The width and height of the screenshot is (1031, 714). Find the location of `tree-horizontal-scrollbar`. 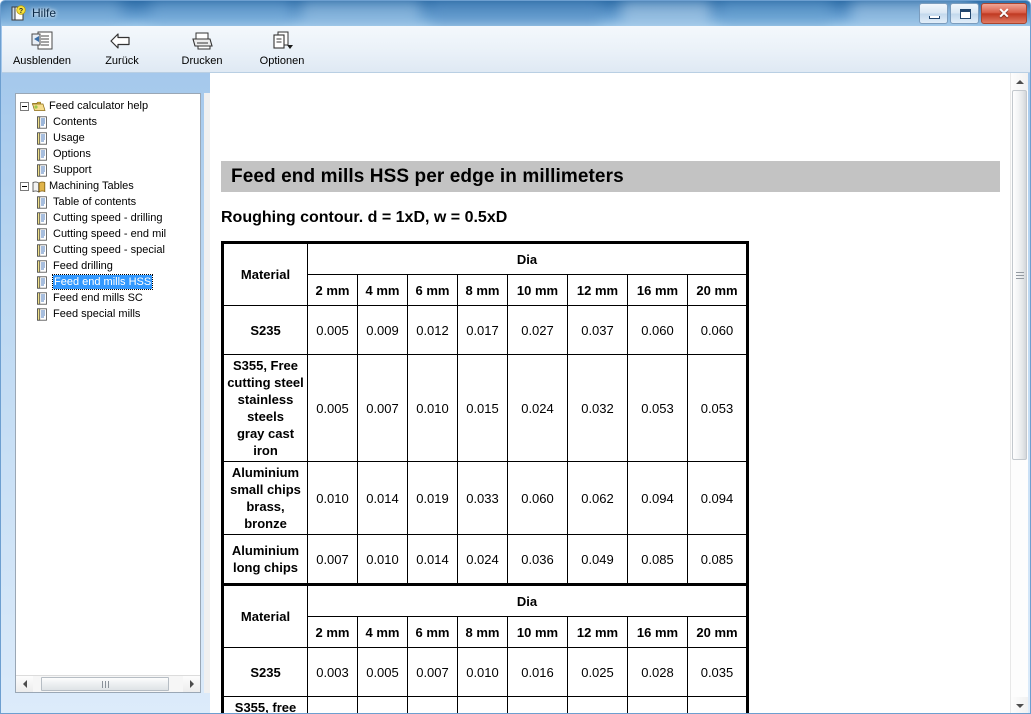

tree-horizontal-scrollbar is located at coordinates (108, 683).